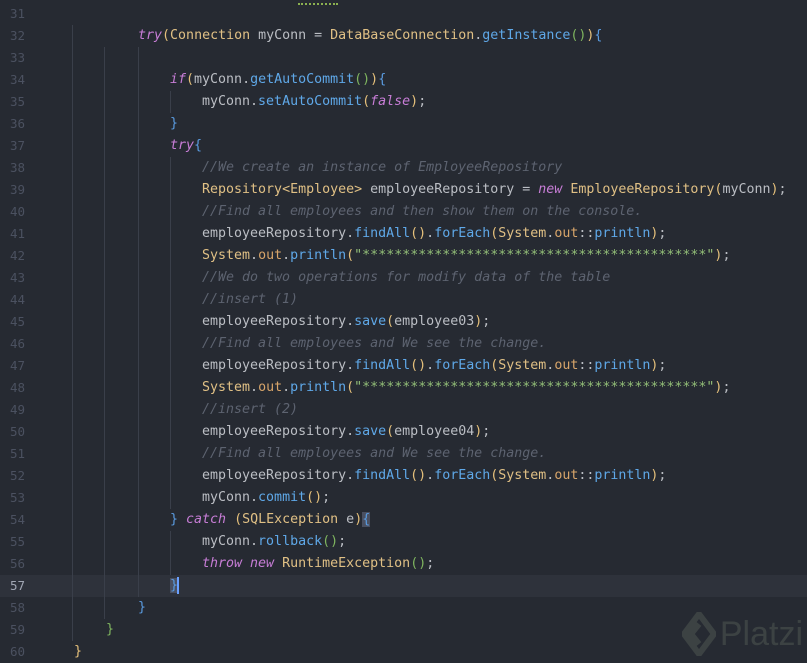 This screenshot has height=663, width=807. I want to click on code-token: save, so click(370, 431).